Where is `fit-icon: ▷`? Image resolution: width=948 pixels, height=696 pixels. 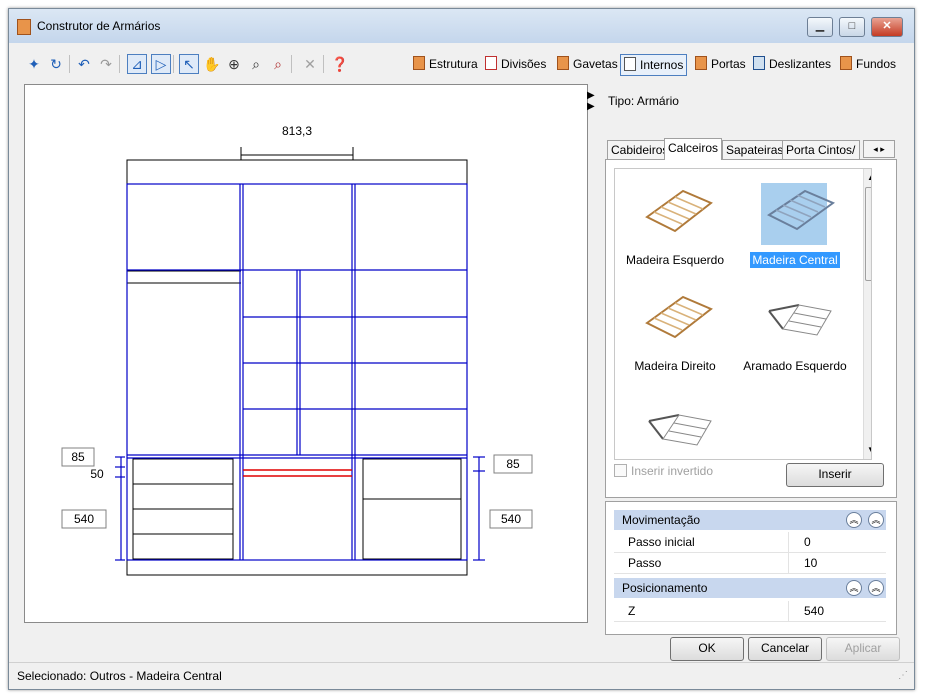 fit-icon: ▷ is located at coordinates (161, 64).